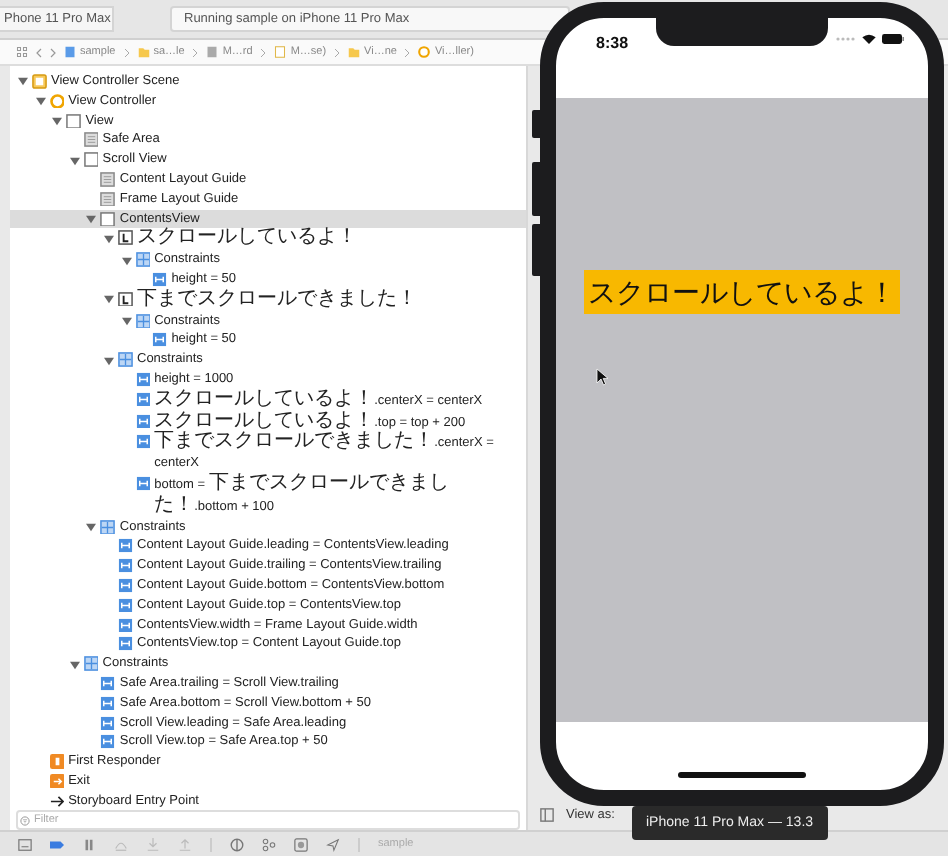  What do you see at coordinates (869, 39) in the screenshot?
I see `wifi-icon` at bounding box center [869, 39].